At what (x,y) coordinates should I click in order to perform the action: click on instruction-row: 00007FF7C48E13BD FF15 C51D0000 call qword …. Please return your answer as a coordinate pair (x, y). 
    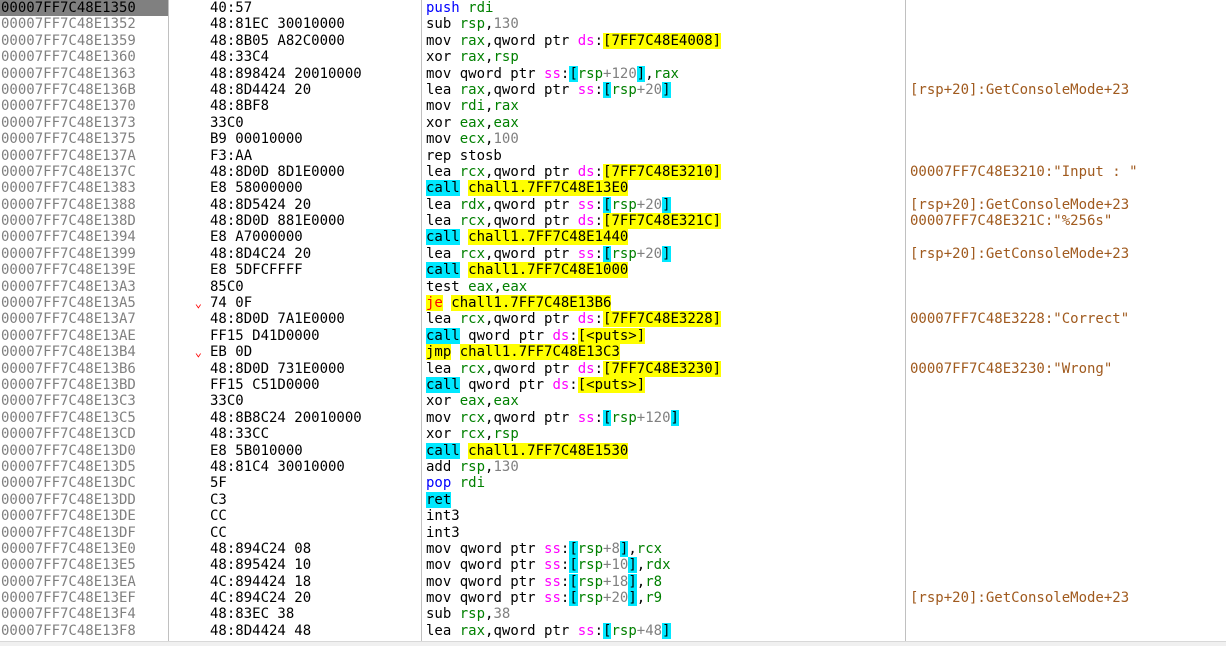
    Looking at the image, I should click on (613, 384).